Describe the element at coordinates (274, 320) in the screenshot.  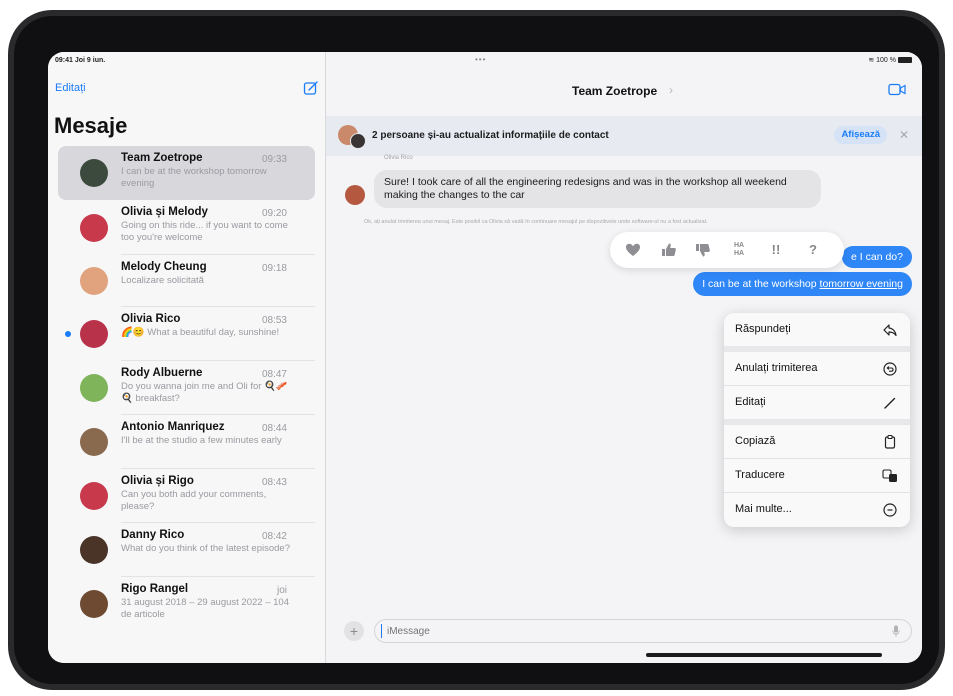
I see `conversation-time: 08:53` at that location.